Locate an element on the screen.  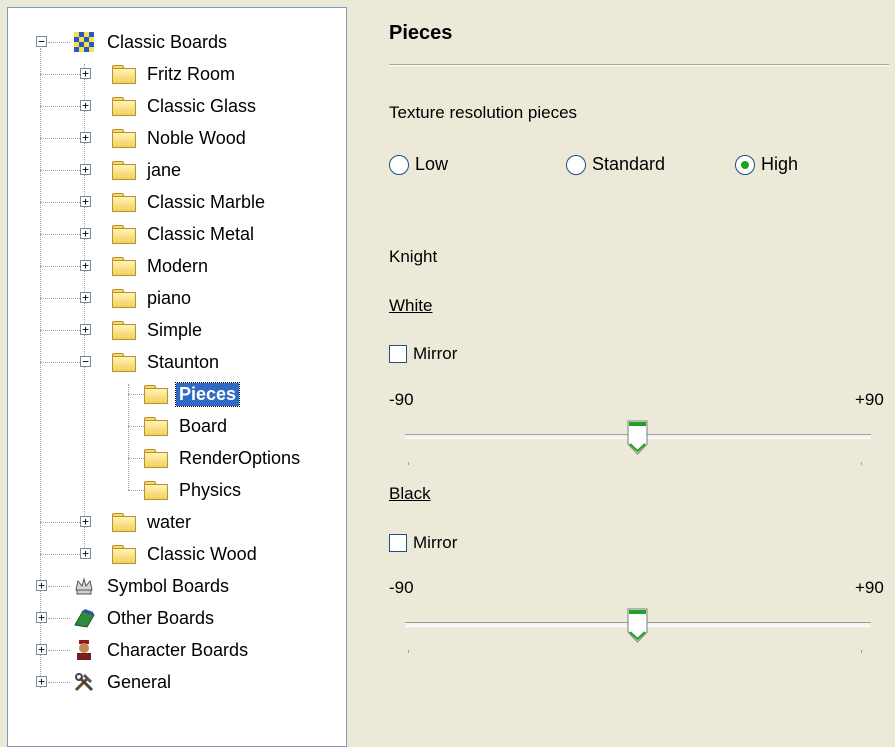
tree-item-modern: + Modern is located at coordinates (145, 266).